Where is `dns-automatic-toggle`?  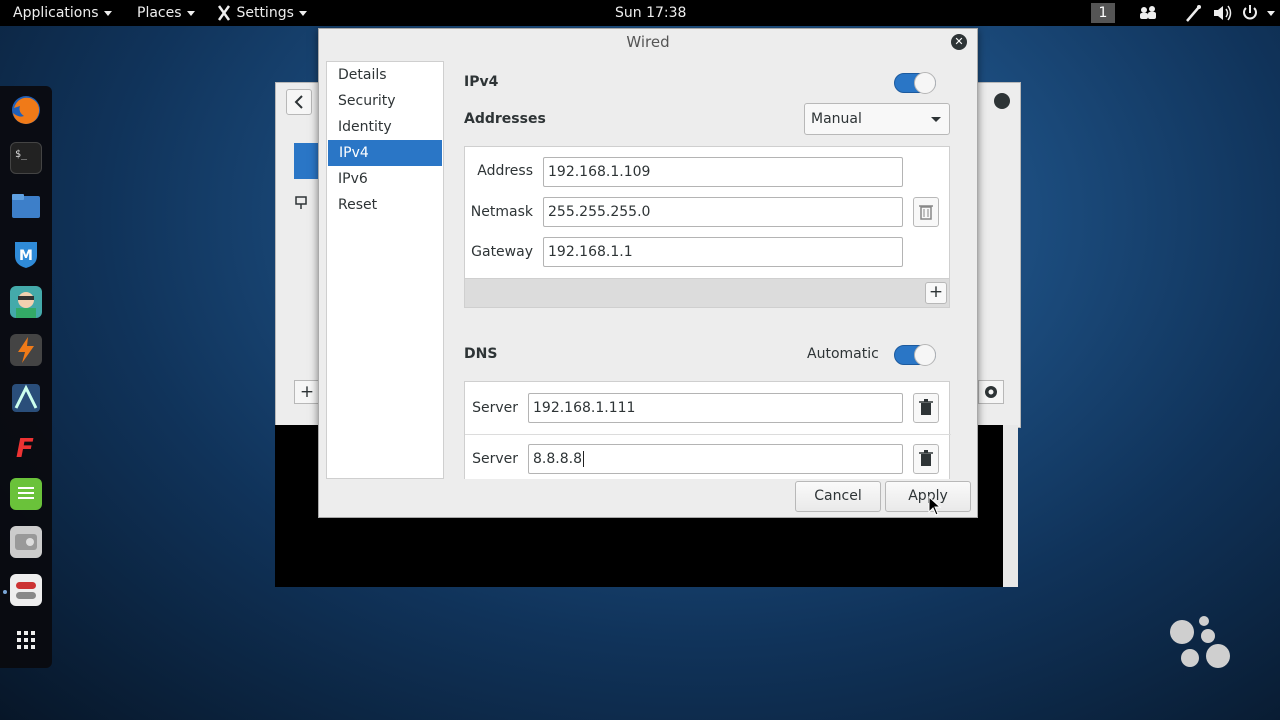
dns-automatic-toggle is located at coordinates (915, 355).